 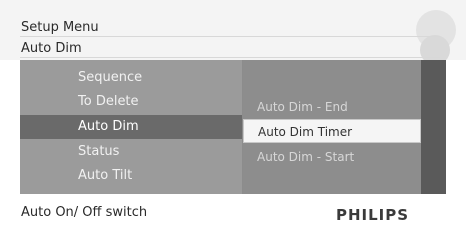 I want to click on breadcrumb-current: Auto Dim, so click(x=51, y=48).